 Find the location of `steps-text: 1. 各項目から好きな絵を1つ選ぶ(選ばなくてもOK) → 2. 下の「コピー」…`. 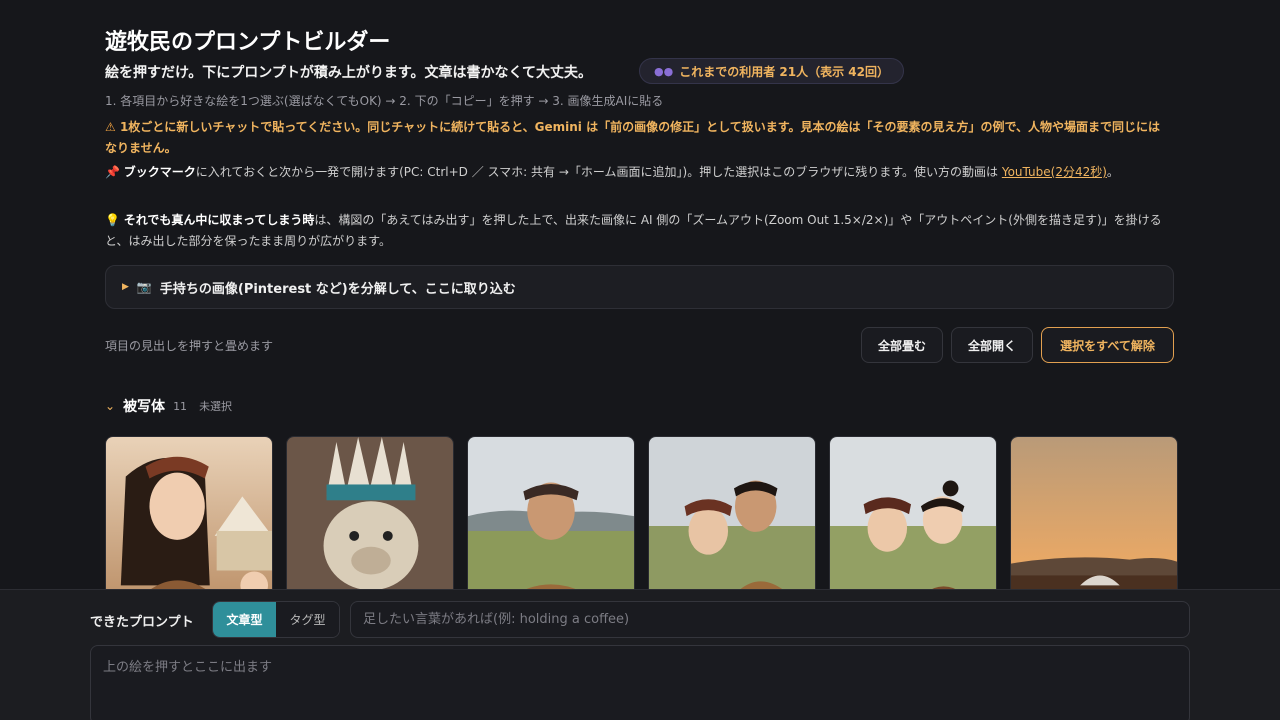

steps-text: 1. 各項目から好きな絵を1つ選ぶ(選ばなくてもOK) → 2. 下の「コピー」… is located at coordinates (384, 101).